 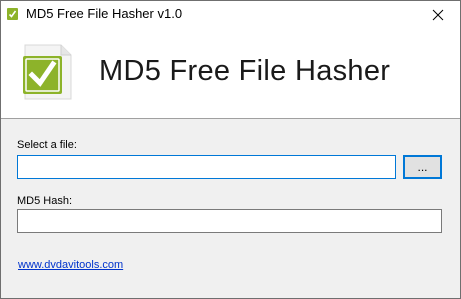 What do you see at coordinates (45, 201) in the screenshot?
I see `md5-hash-label: MD5 Hash:` at bounding box center [45, 201].